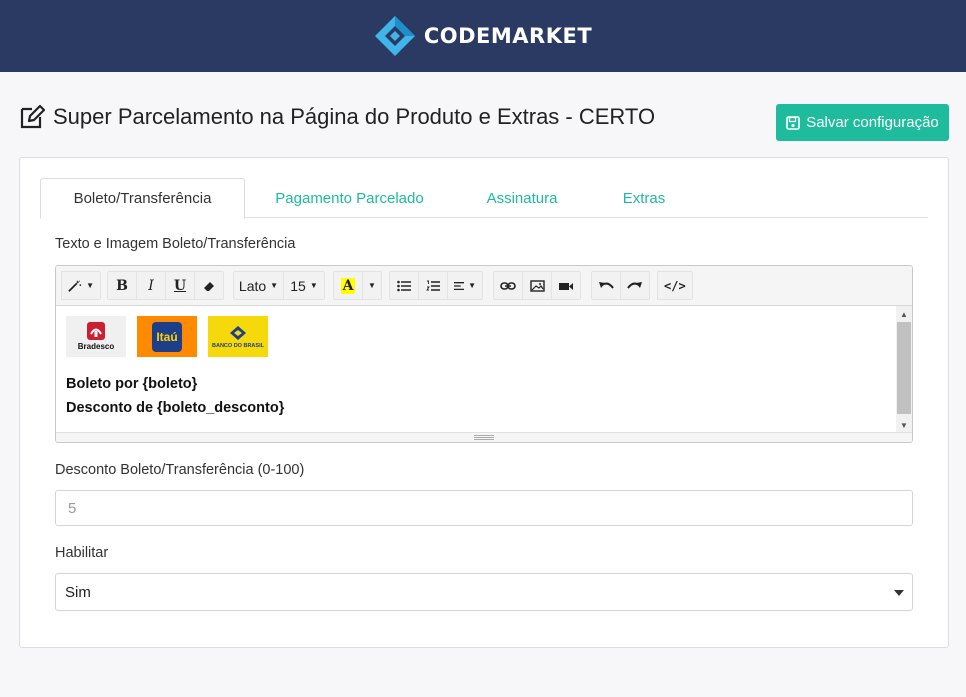 The image size is (966, 697). I want to click on font-size-value: 15, so click(298, 285).